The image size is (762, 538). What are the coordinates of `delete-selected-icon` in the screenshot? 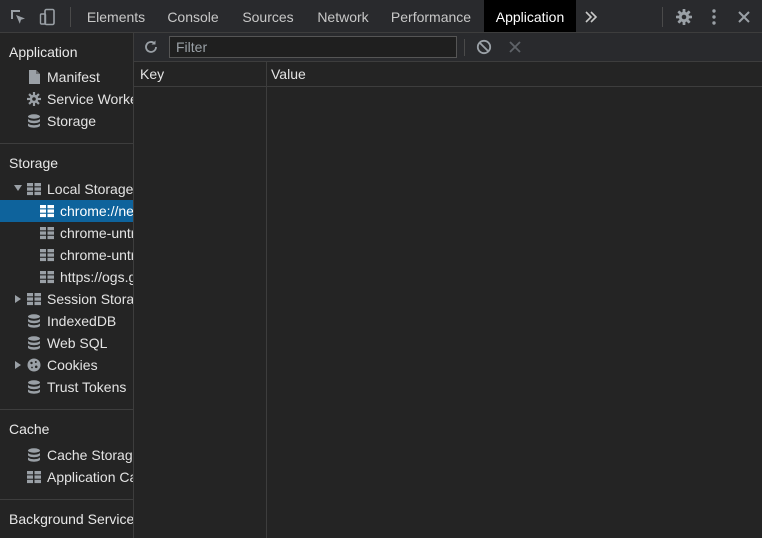 It's located at (515, 47).